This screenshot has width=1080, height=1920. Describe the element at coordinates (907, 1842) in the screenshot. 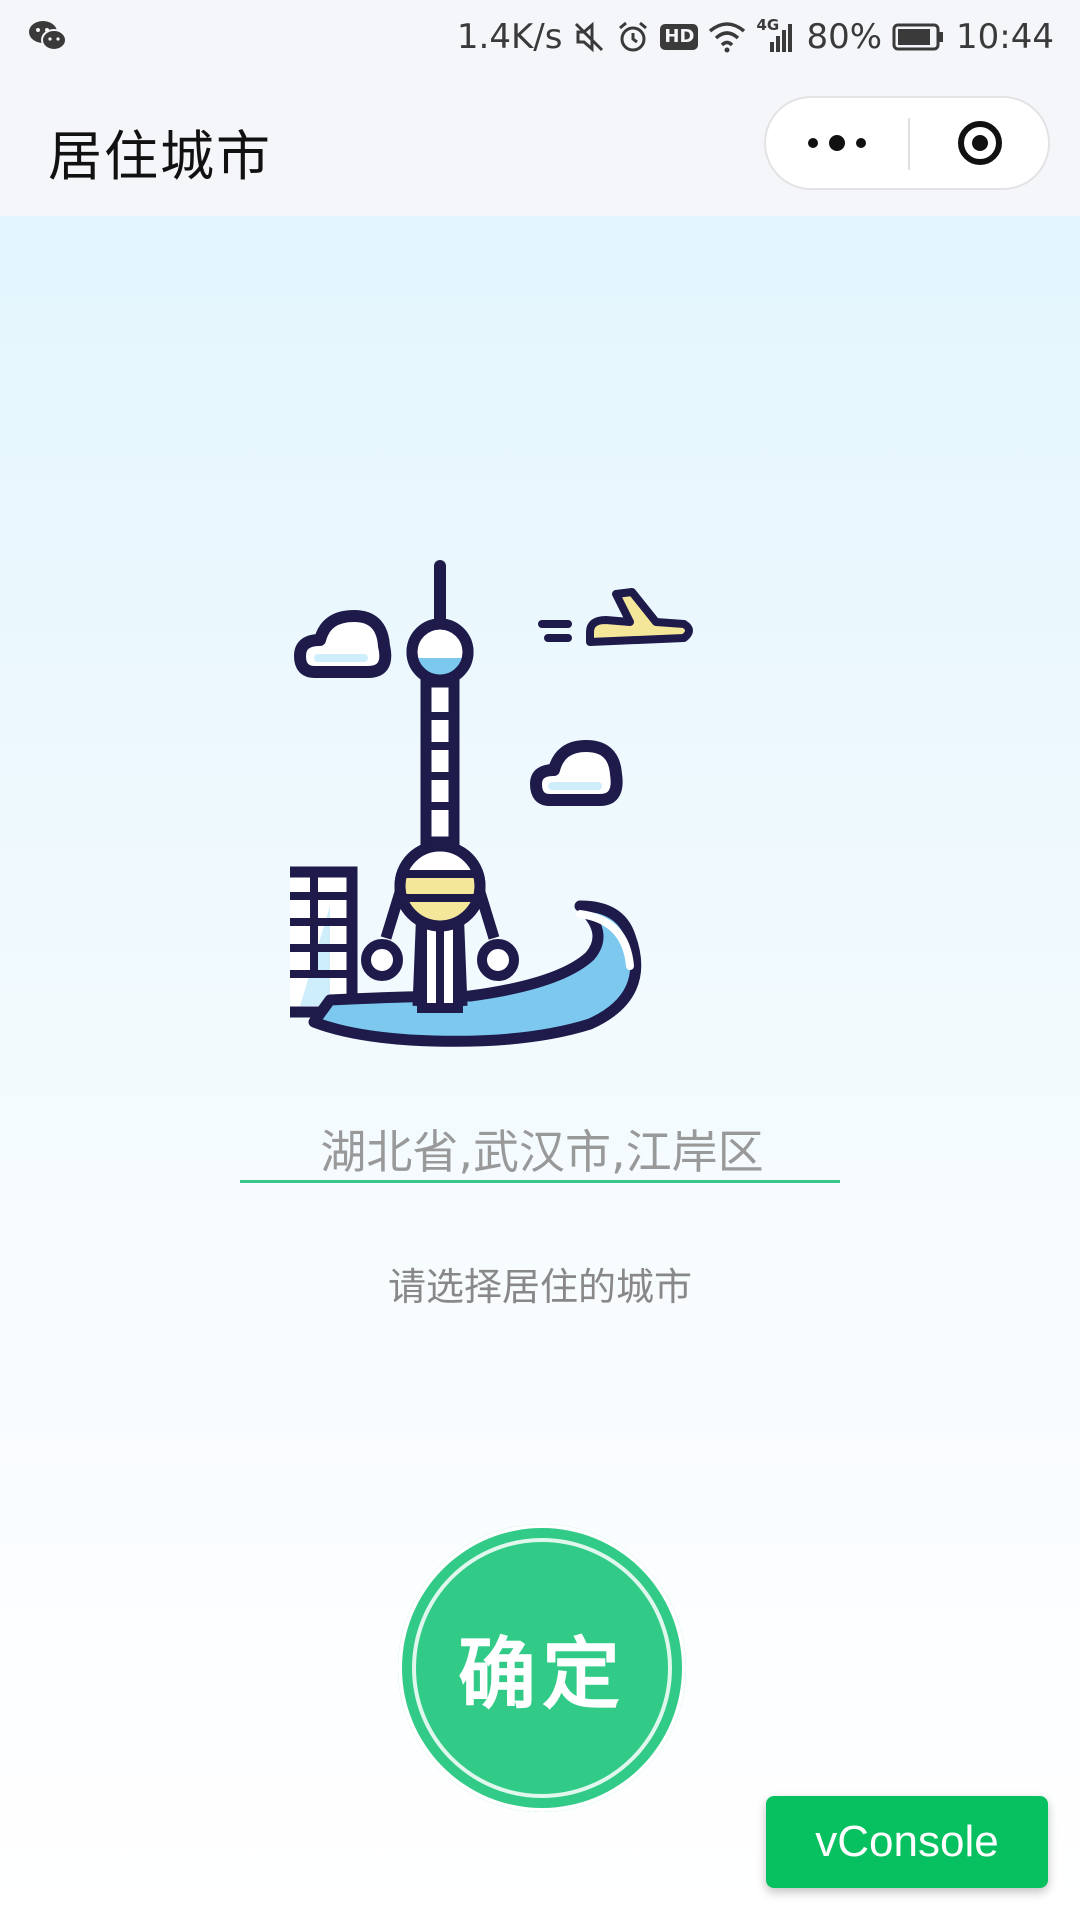

I see `vconsole-button: vConsole` at that location.